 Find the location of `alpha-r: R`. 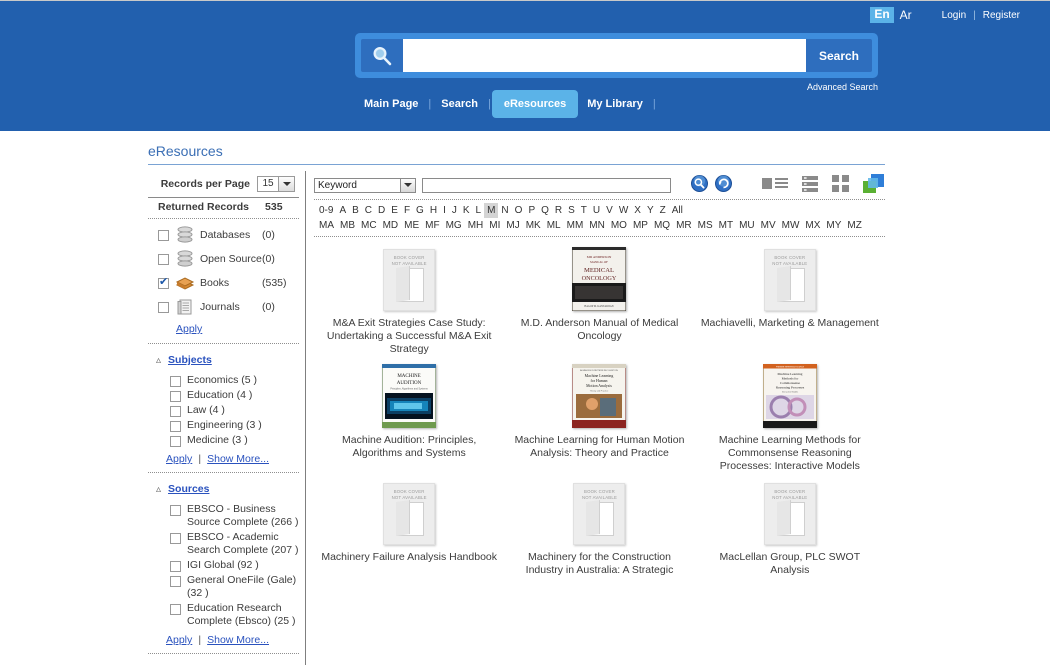

alpha-r: R is located at coordinates (558, 210).